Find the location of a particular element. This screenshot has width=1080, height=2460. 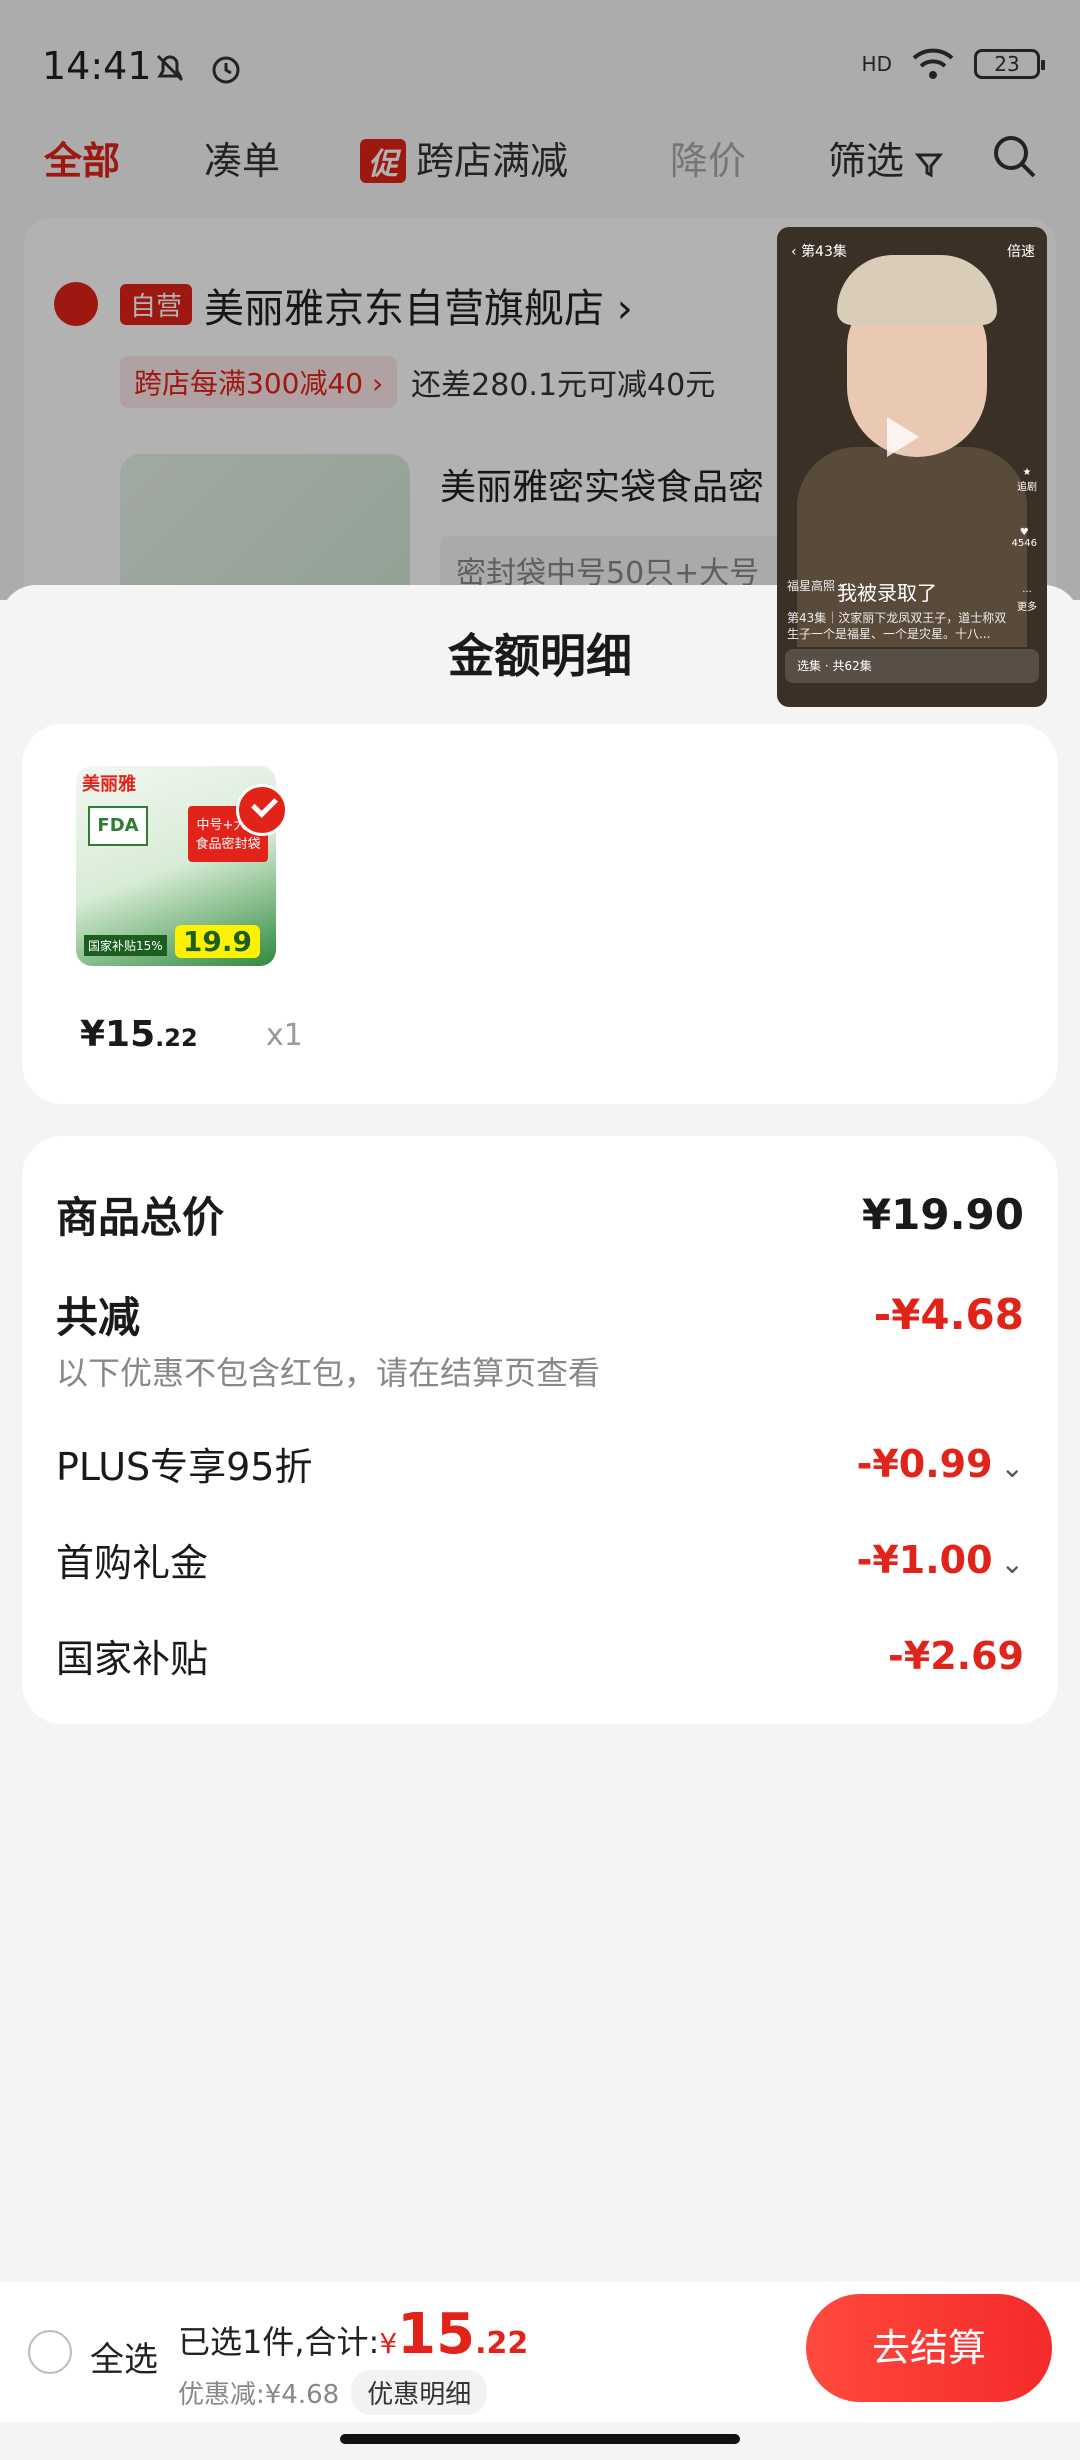

video-speed: 倍速 is located at coordinates (1021, 251).